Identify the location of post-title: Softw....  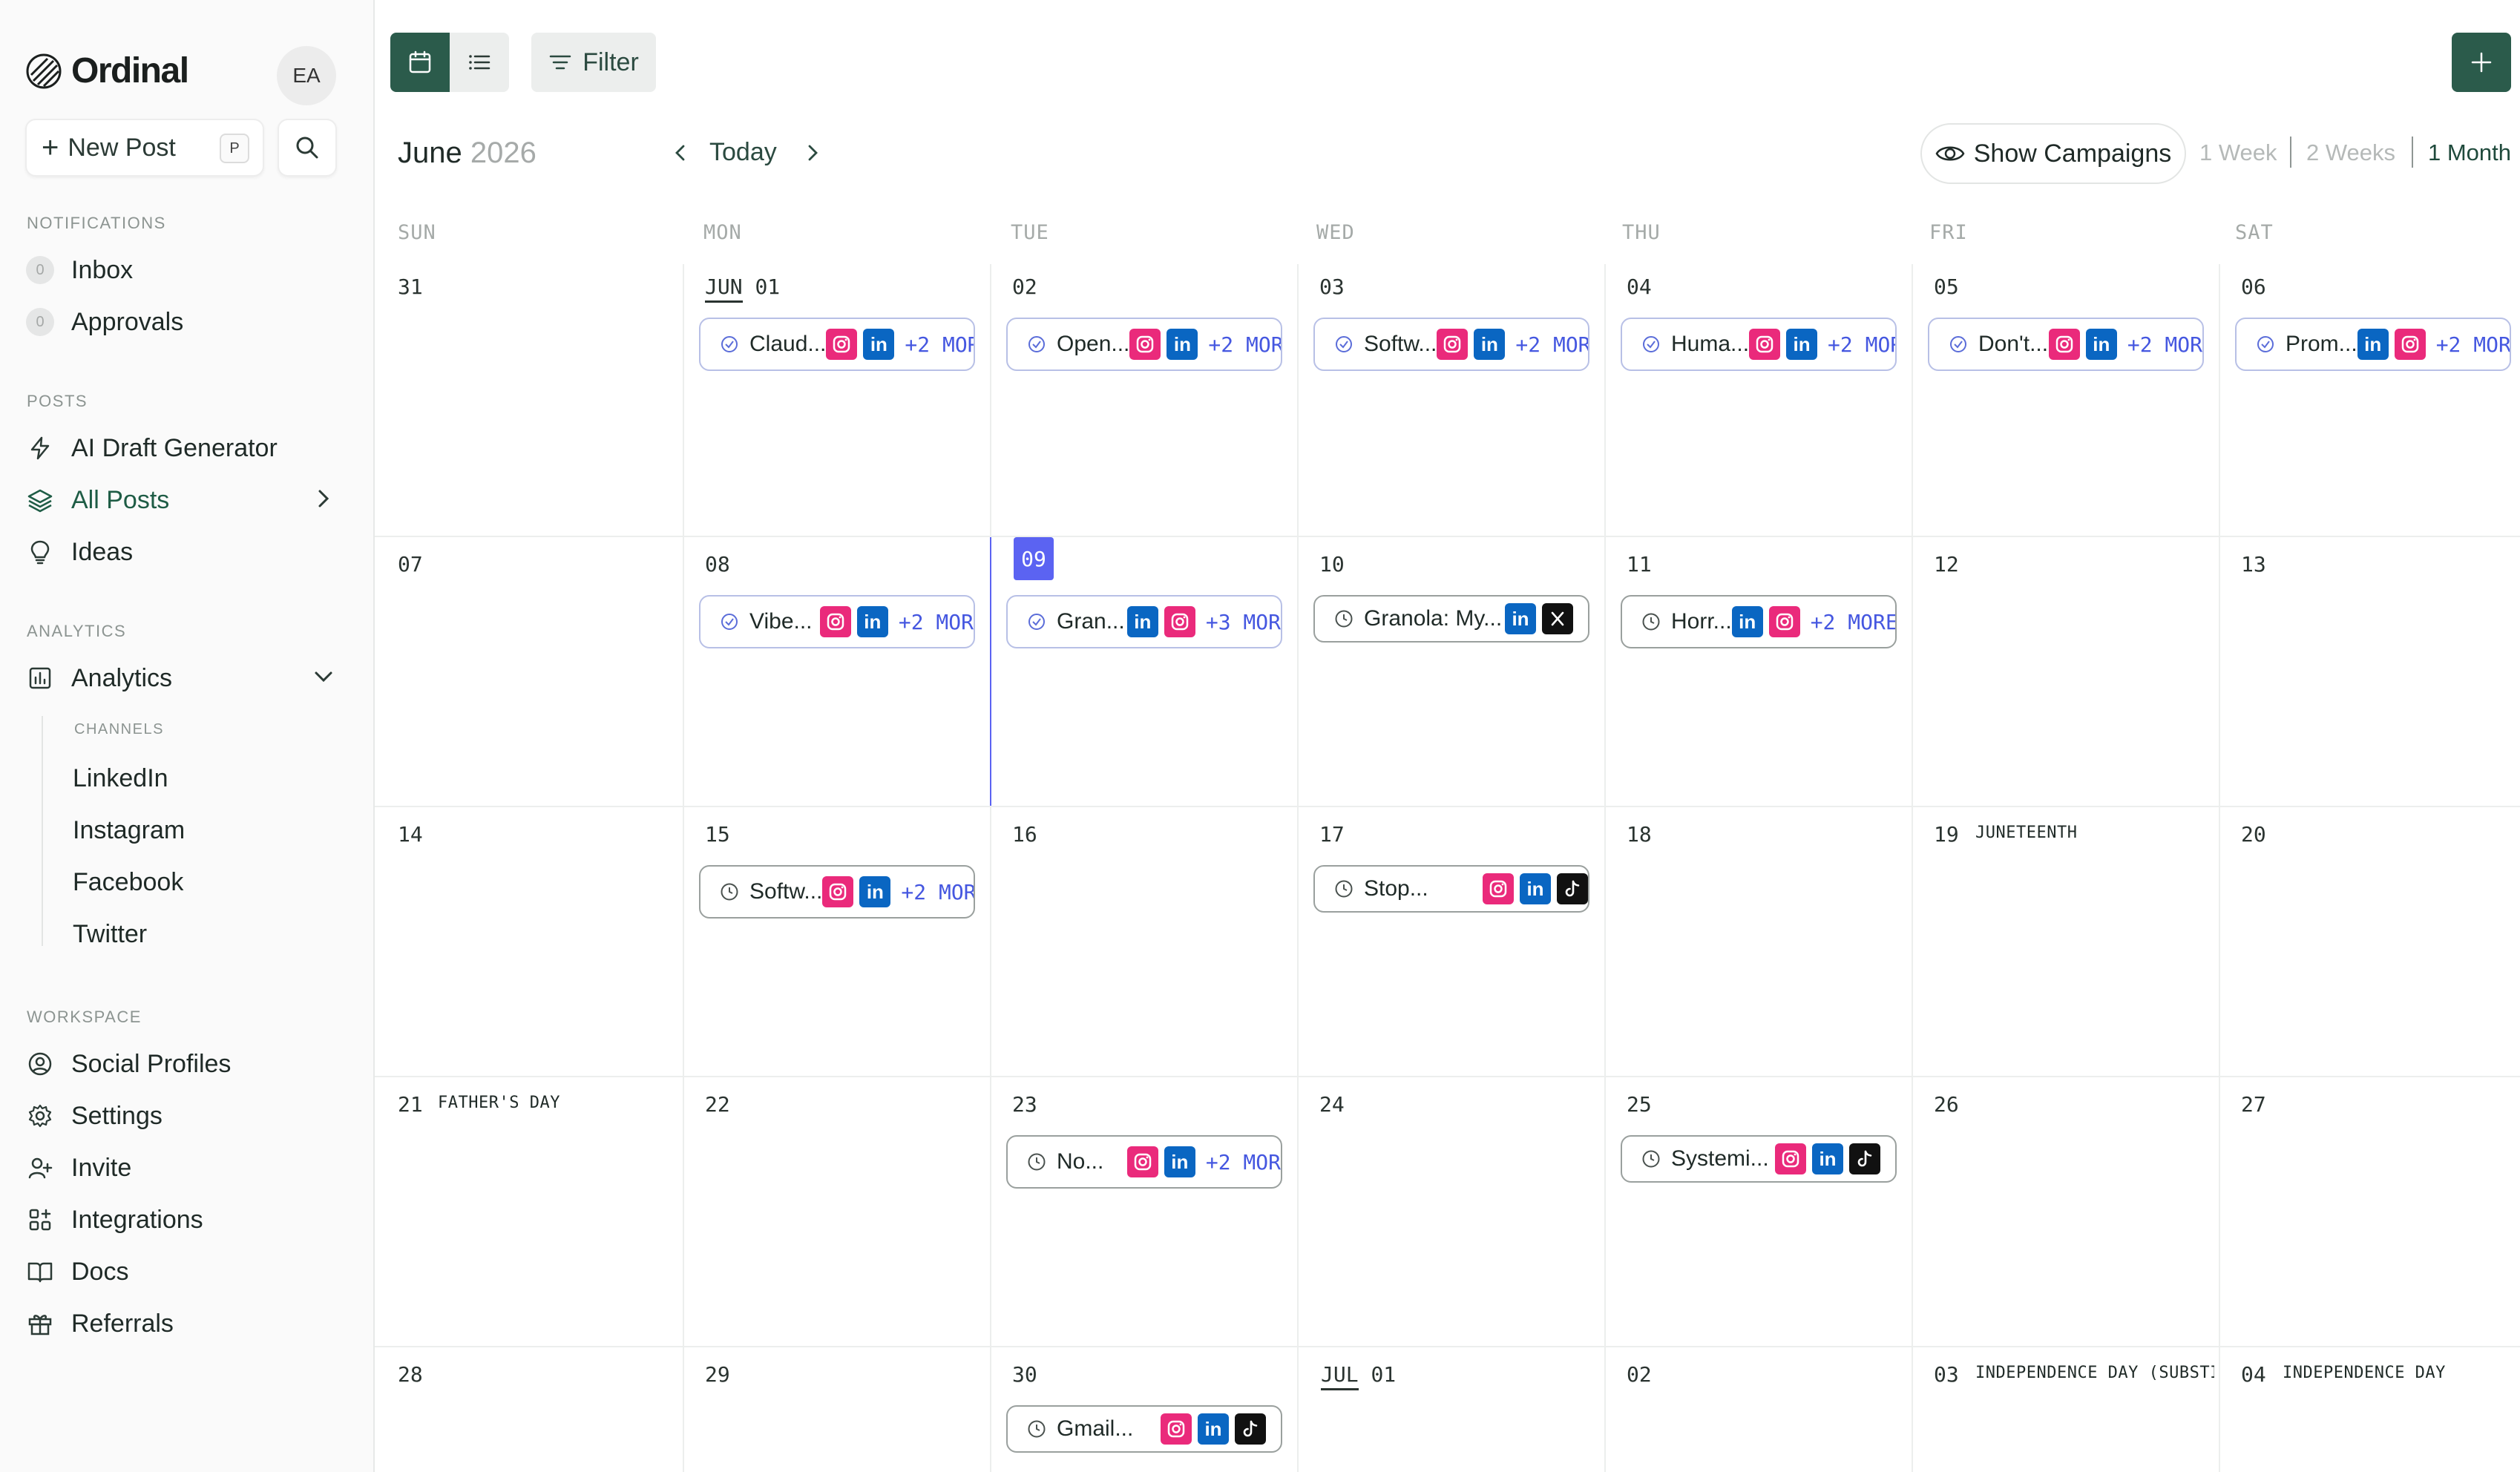
(1401, 344).